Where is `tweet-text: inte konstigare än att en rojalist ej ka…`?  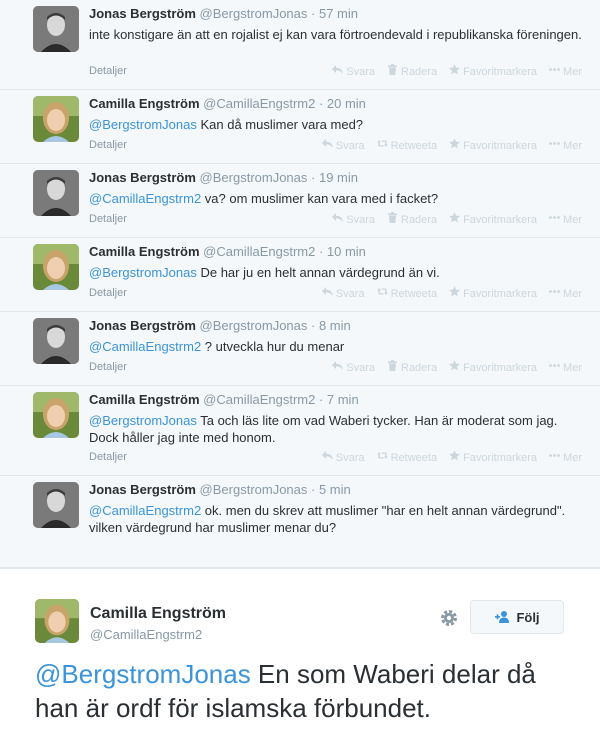
tweet-text: inte konstigare än att en rojalist ej ka… is located at coordinates (337, 34).